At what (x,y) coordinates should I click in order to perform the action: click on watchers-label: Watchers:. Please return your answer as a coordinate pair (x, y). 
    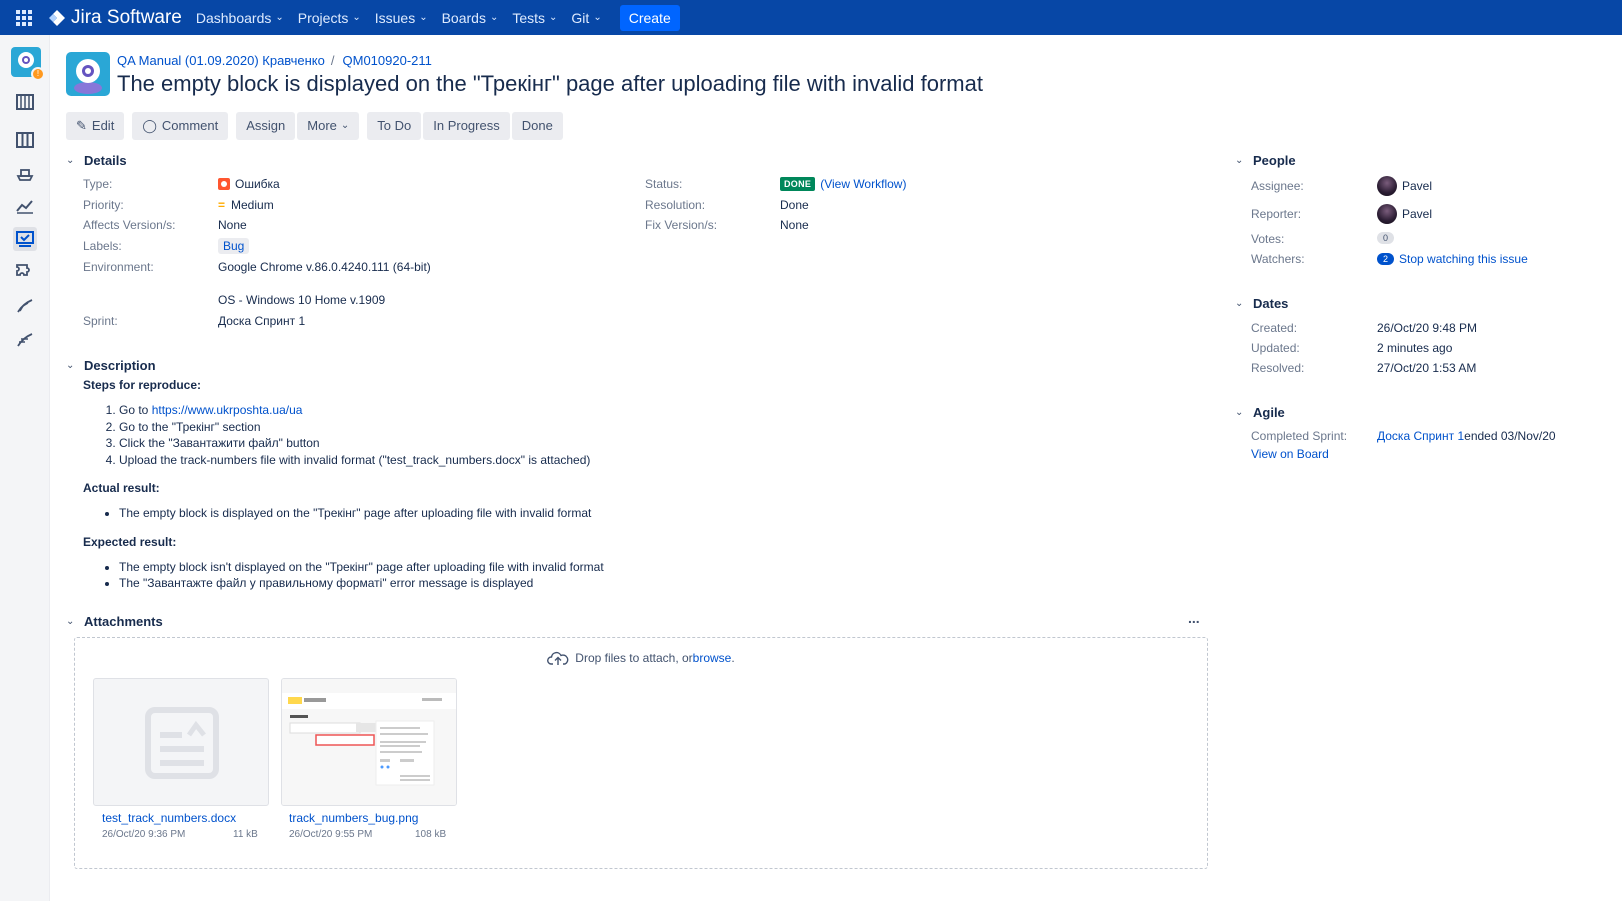
    Looking at the image, I should click on (1278, 259).